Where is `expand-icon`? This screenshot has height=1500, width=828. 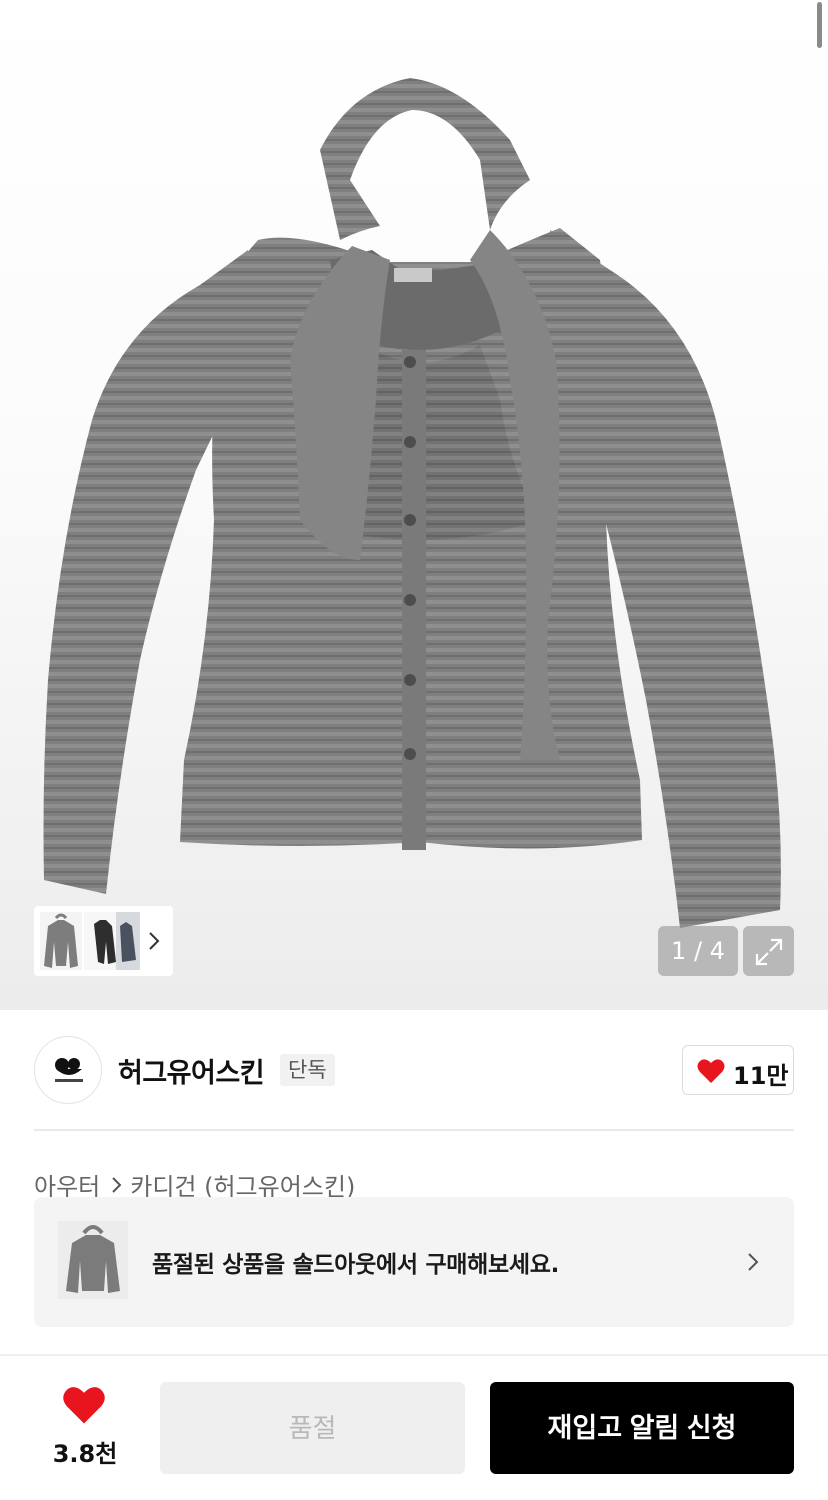 expand-icon is located at coordinates (769, 952).